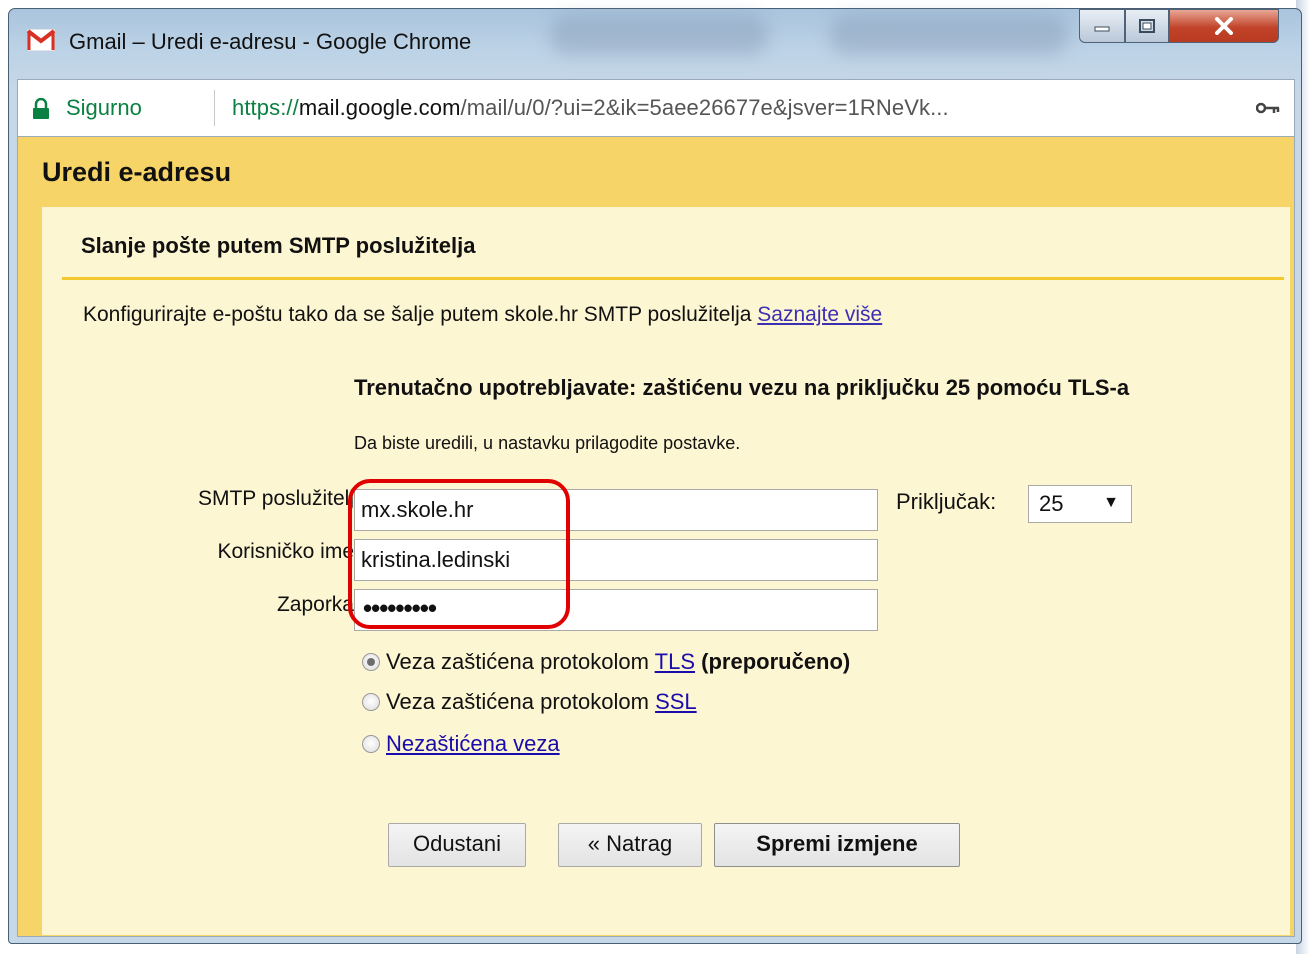 The width and height of the screenshot is (1310, 954). I want to click on title-bar: Gmail – Uredi e-adresu - Google Chrome, so click(655, 41).